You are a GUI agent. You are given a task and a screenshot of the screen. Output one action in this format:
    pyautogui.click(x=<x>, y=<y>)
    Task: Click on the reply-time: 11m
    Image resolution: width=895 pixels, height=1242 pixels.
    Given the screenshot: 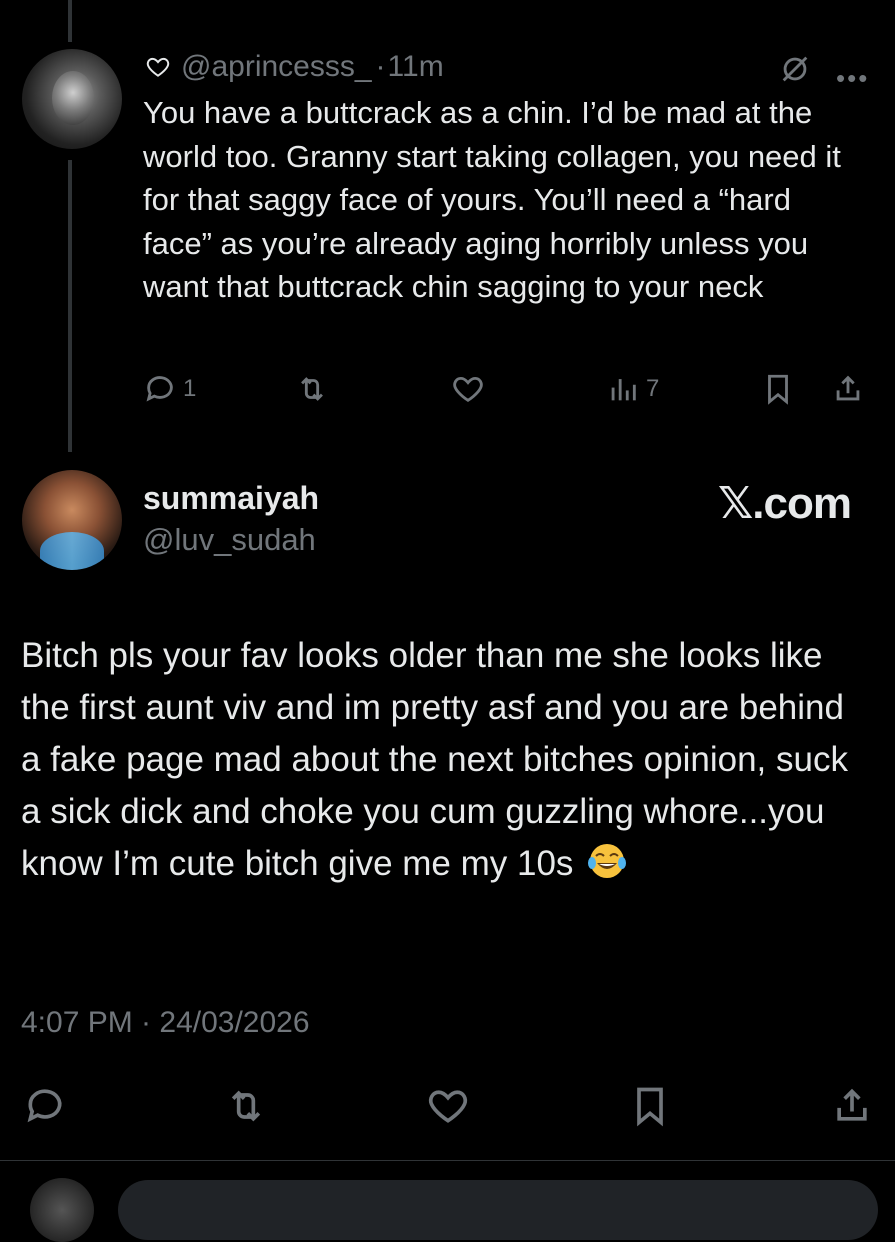 What is the action you would take?
    pyautogui.click(x=416, y=67)
    